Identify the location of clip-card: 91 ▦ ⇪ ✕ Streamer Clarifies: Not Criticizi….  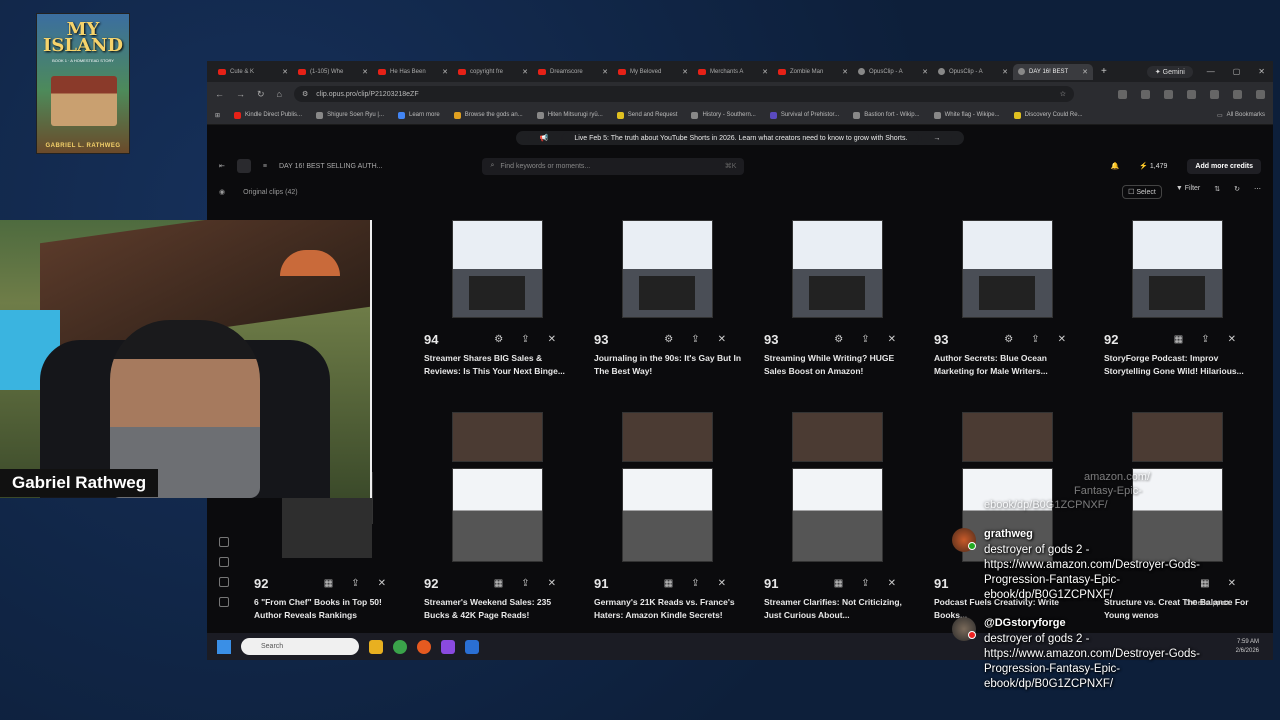
(832, 516).